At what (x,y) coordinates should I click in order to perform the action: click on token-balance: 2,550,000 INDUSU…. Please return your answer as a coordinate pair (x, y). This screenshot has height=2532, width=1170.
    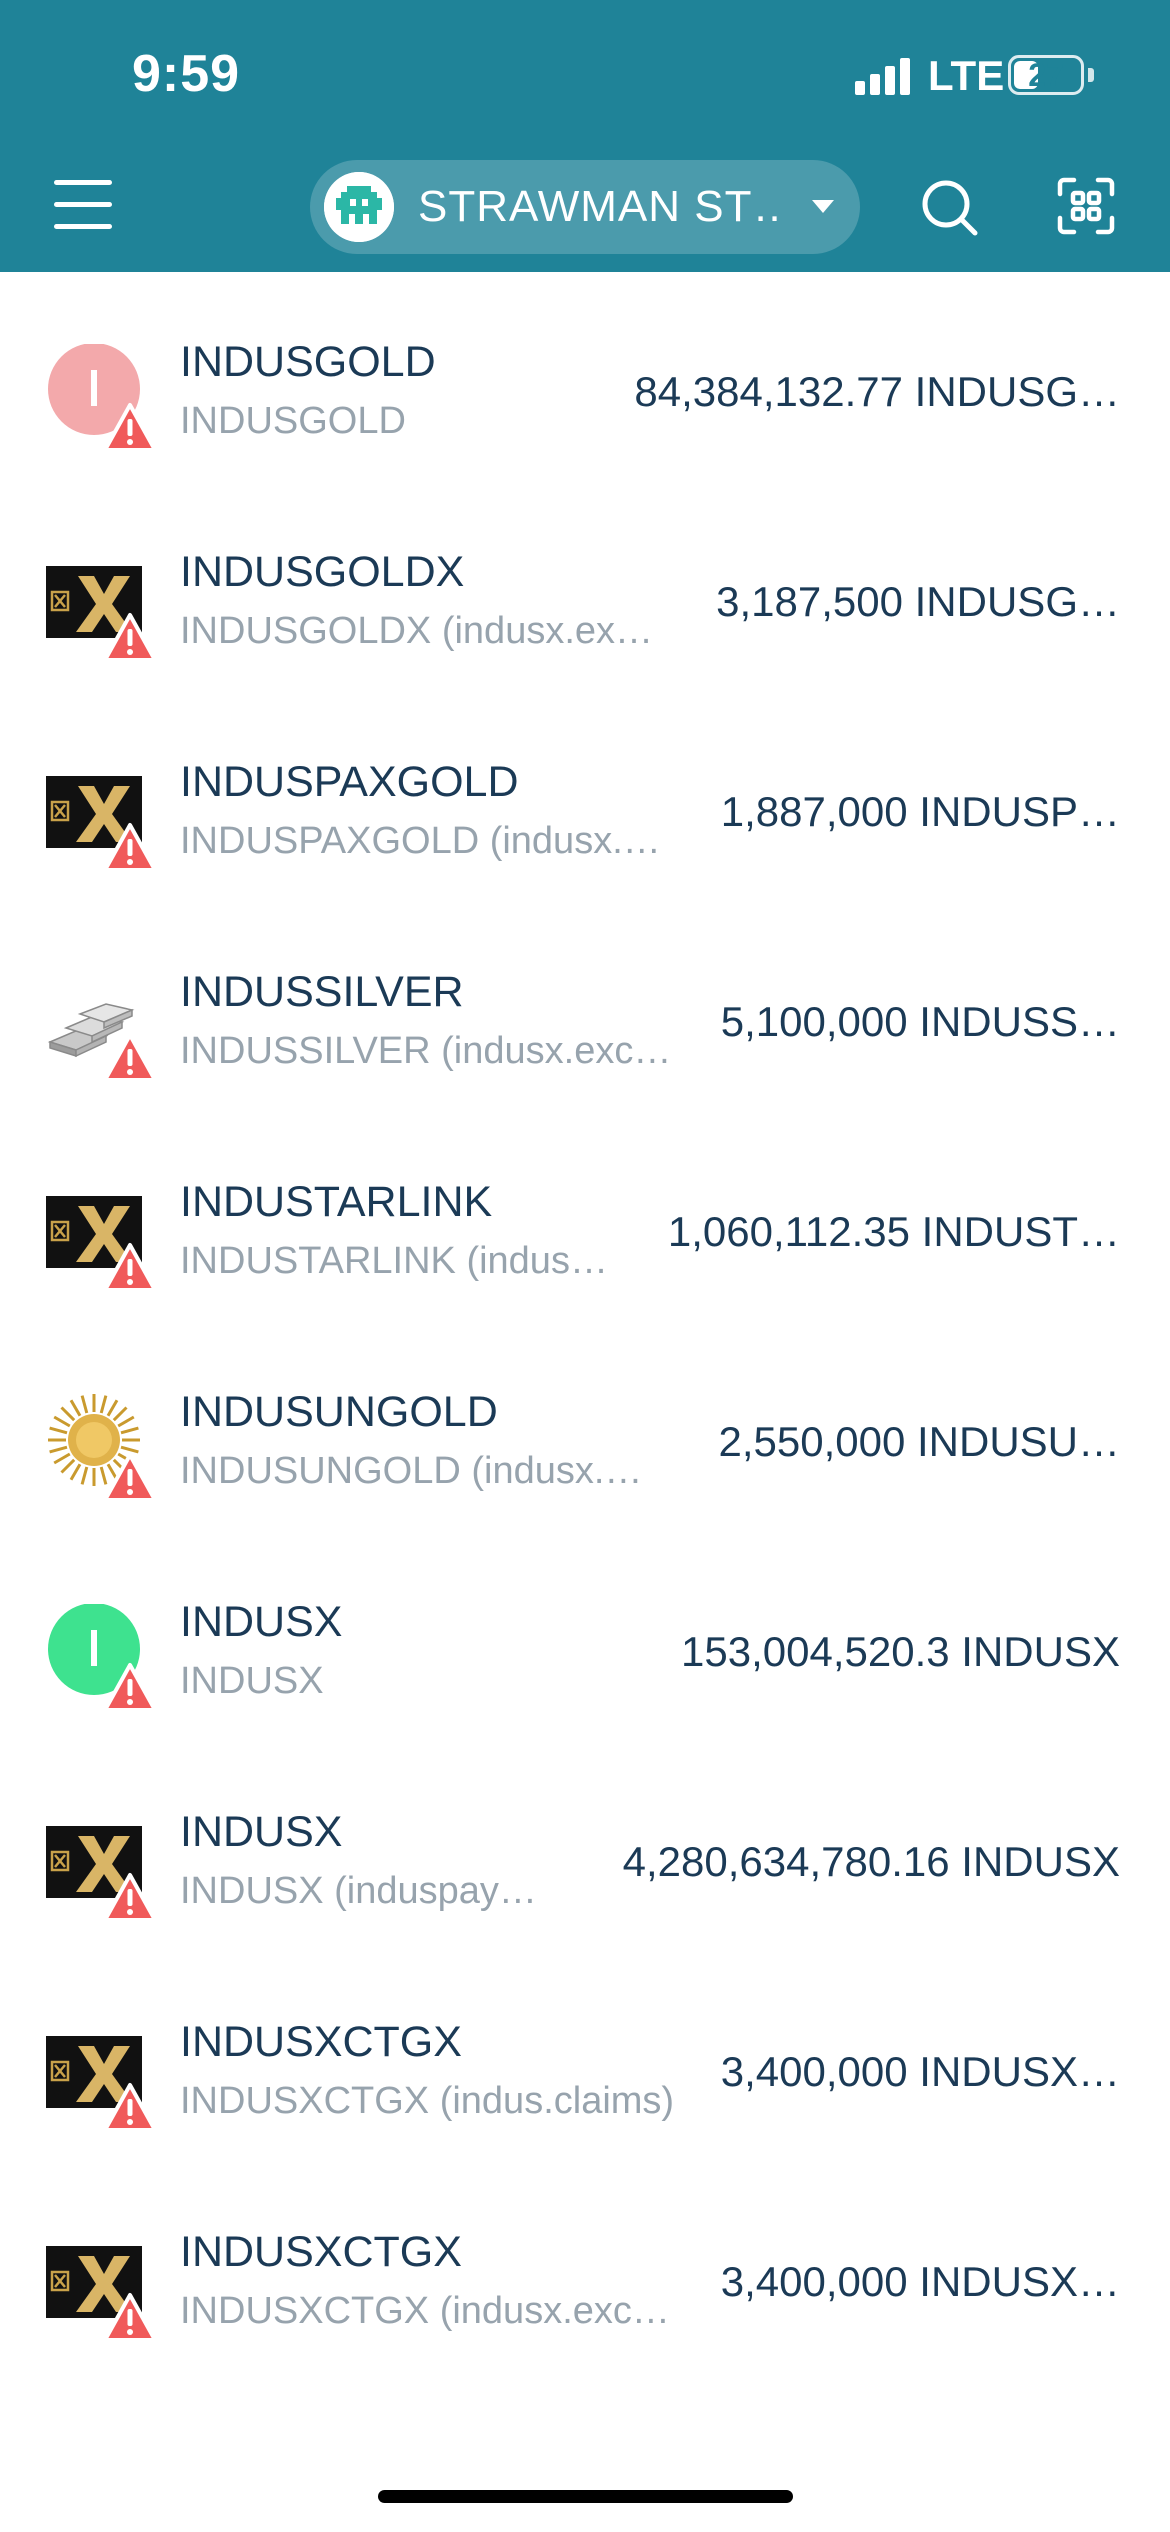
    Looking at the image, I should click on (919, 1441).